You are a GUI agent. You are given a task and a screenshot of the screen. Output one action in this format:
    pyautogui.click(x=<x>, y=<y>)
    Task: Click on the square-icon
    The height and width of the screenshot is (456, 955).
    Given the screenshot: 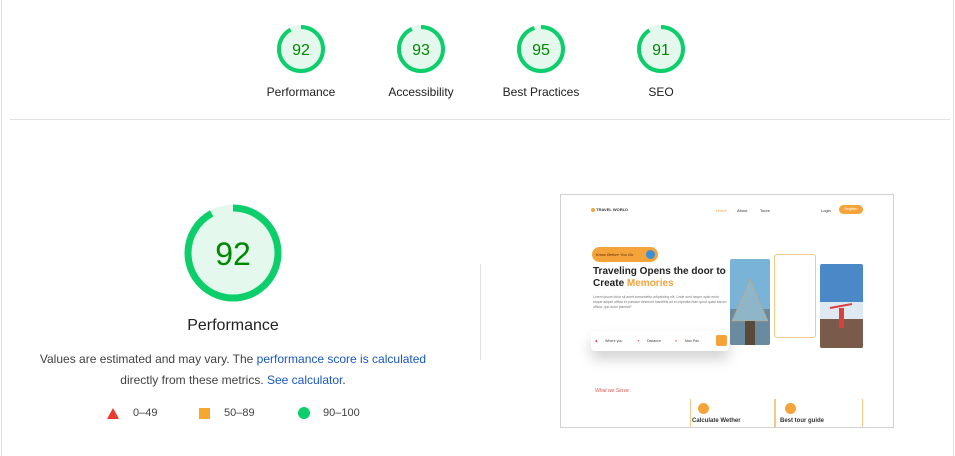 What is the action you would take?
    pyautogui.click(x=204, y=413)
    